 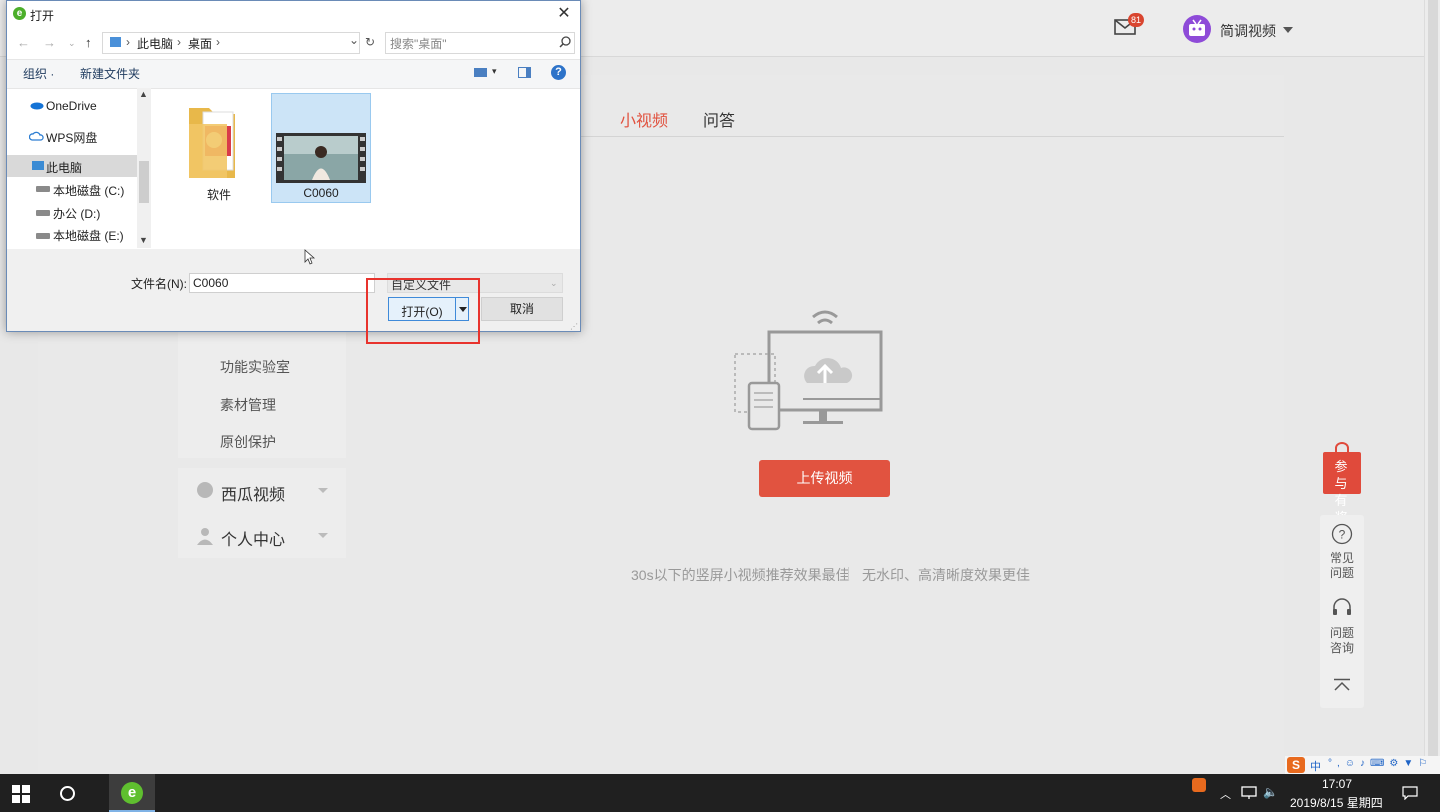 I want to click on video-thumbnail, so click(x=321, y=158).